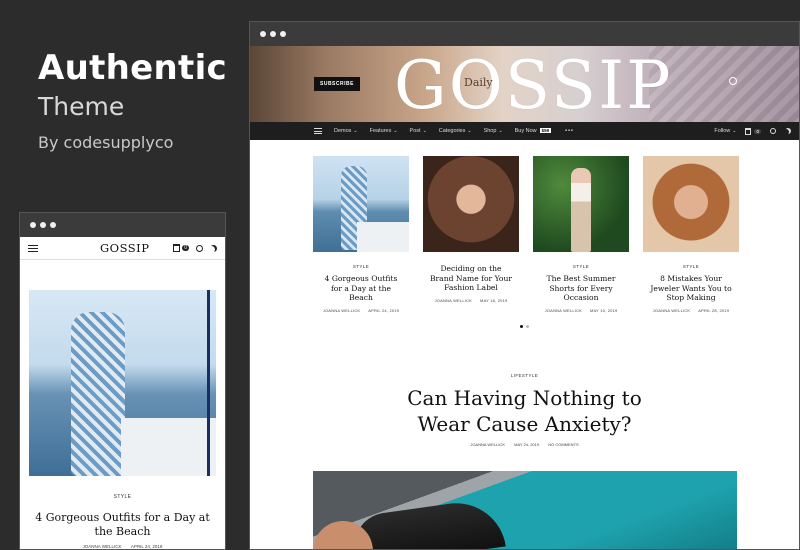 This screenshot has width=800, height=550. I want to click on post-meta: JOANNA WELLICK APRIL 28, 2019, so click(691, 310).